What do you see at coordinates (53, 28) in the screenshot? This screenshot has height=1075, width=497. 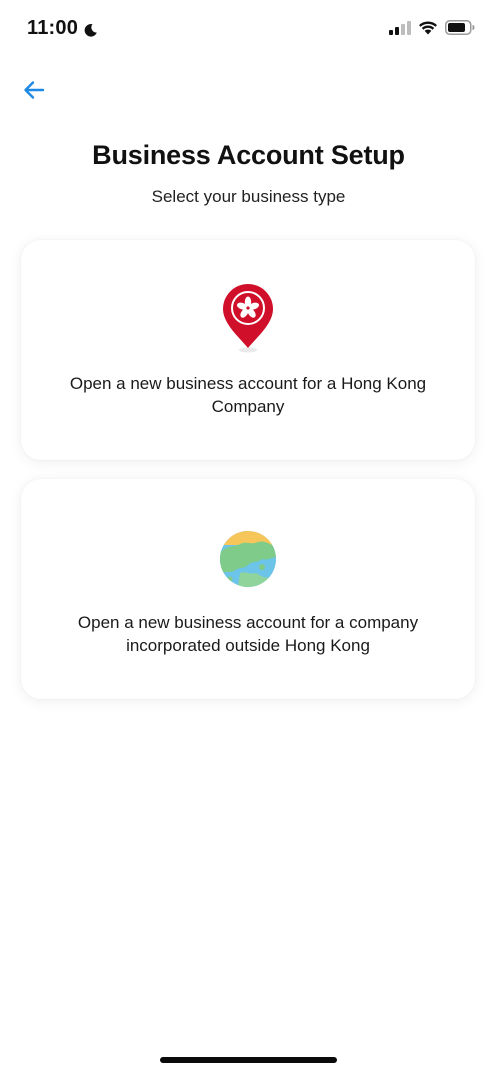 I see `status-time-text: 11:00` at bounding box center [53, 28].